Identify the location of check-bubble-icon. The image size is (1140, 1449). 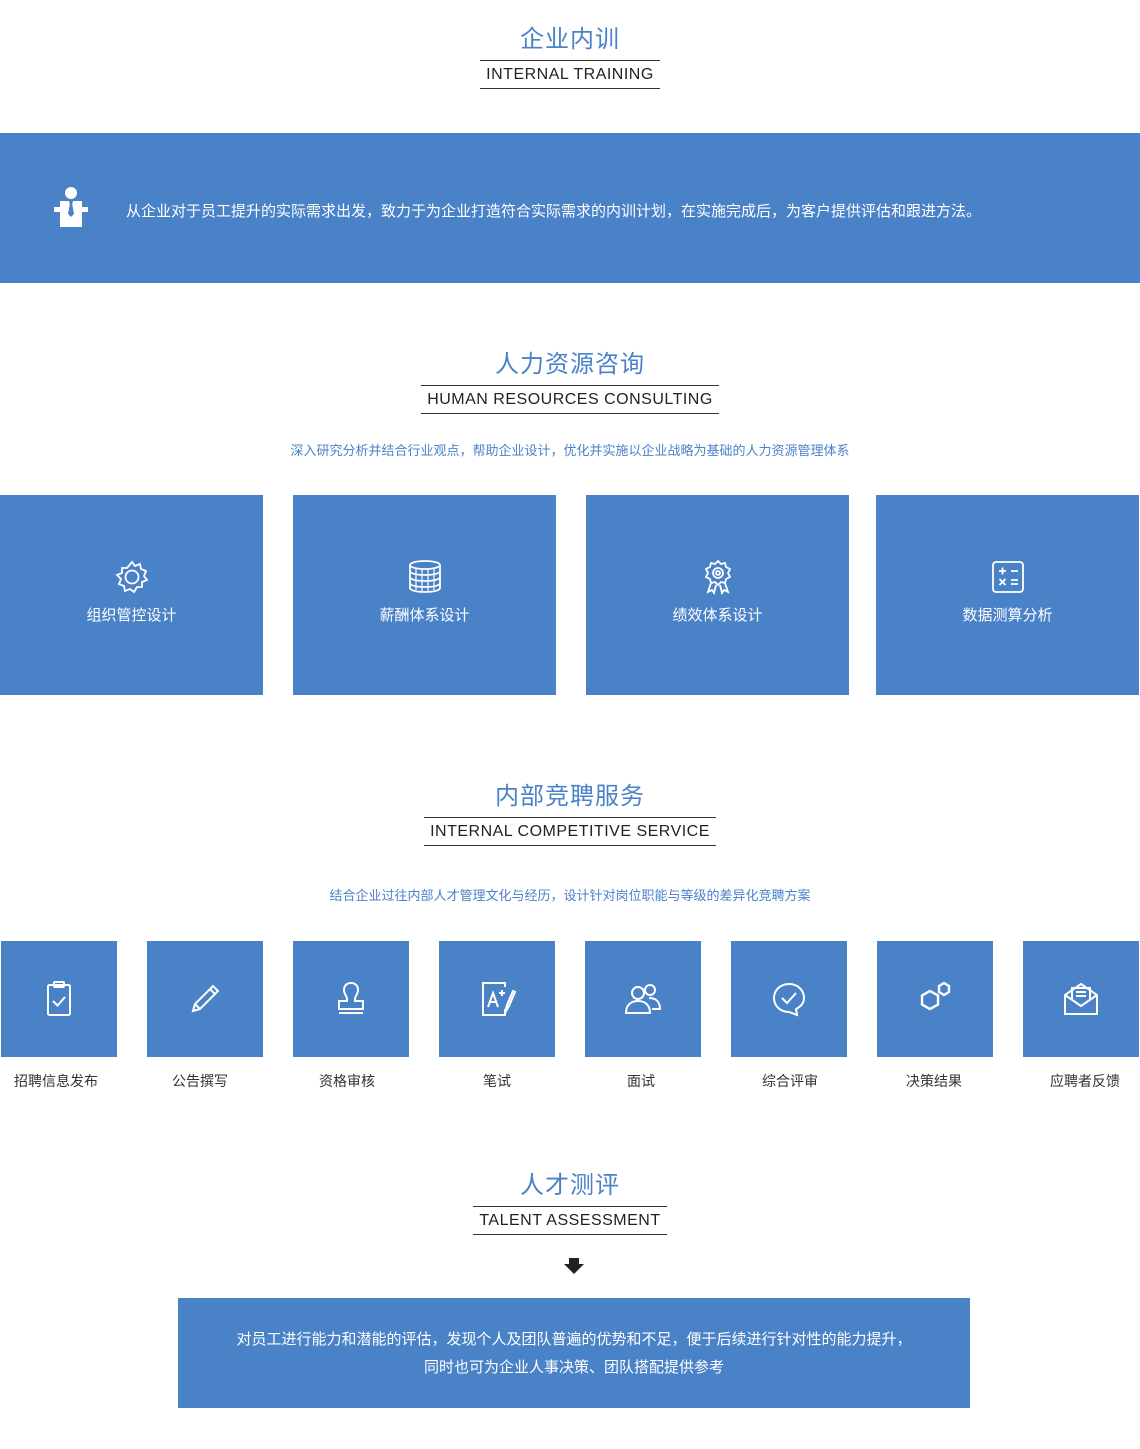
(789, 999).